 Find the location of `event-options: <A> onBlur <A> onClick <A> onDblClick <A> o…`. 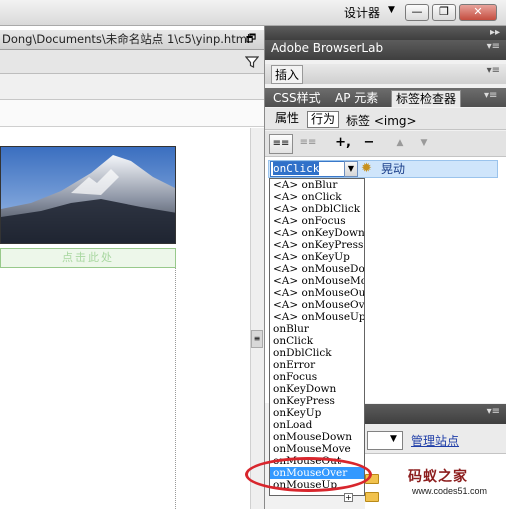

event-options: <A> onBlur <A> onClick <A> onDblClick <A> o… is located at coordinates (317, 335).